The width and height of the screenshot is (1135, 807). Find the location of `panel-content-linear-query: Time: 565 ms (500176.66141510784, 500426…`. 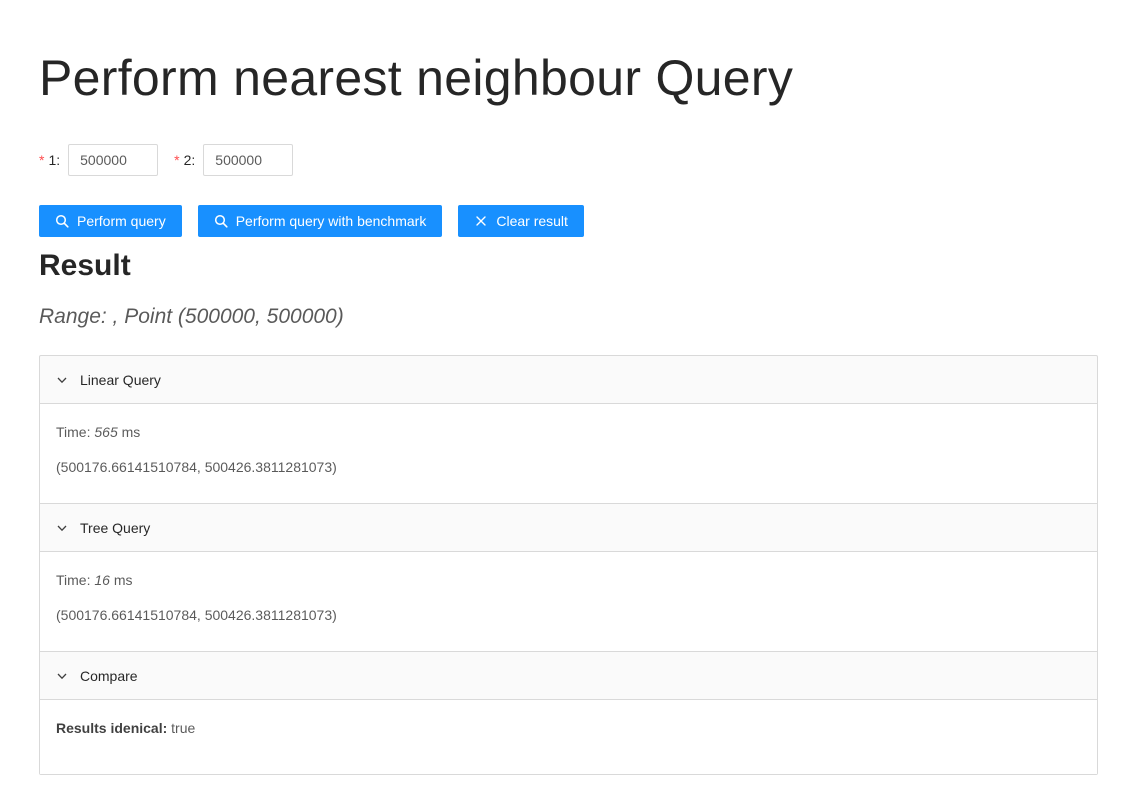

panel-content-linear-query: Time: 565 ms (500176.66141510784, 500426… is located at coordinates (568, 453).